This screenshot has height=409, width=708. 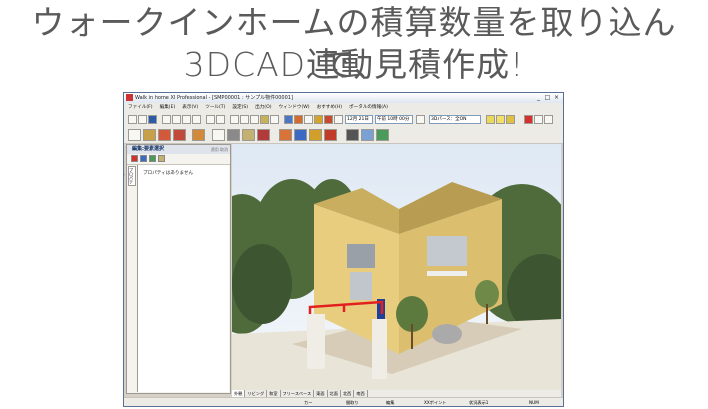 I want to click on tab-properties: プロパティ, so click(x=130, y=176).